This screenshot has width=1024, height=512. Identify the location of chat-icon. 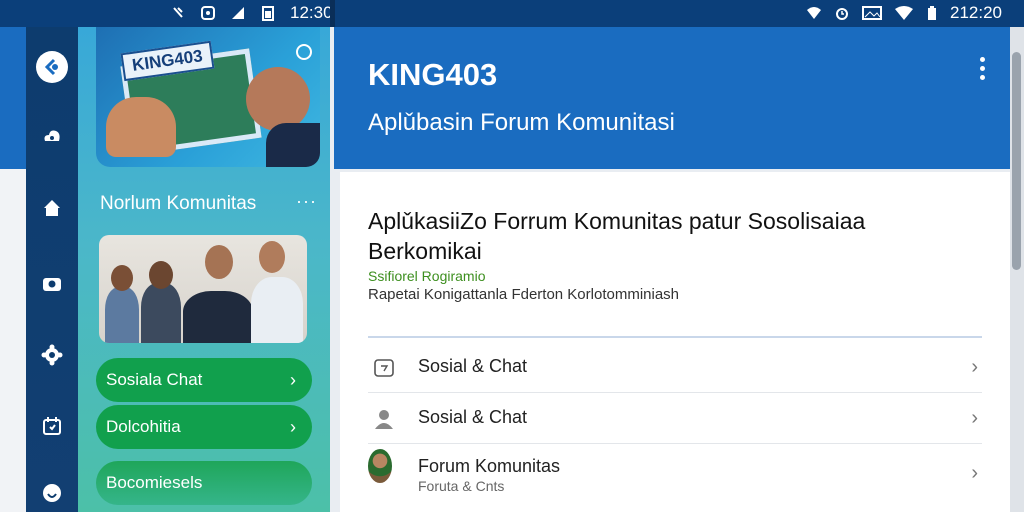
(384, 368).